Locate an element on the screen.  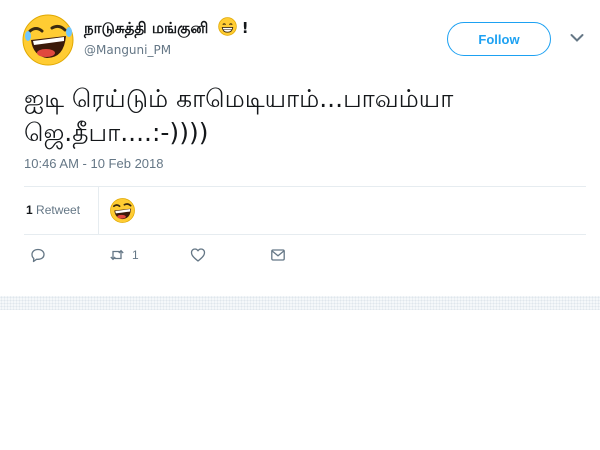
envelope-icon is located at coordinates (278, 255).